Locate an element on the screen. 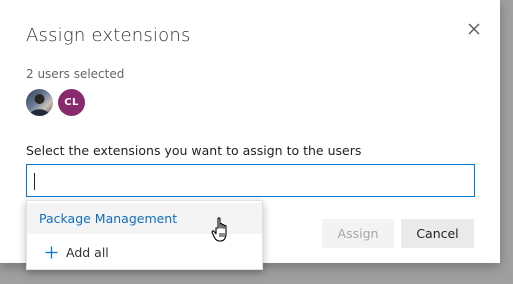 This screenshot has height=284, width=513. add-all-label: Add all is located at coordinates (87, 252).